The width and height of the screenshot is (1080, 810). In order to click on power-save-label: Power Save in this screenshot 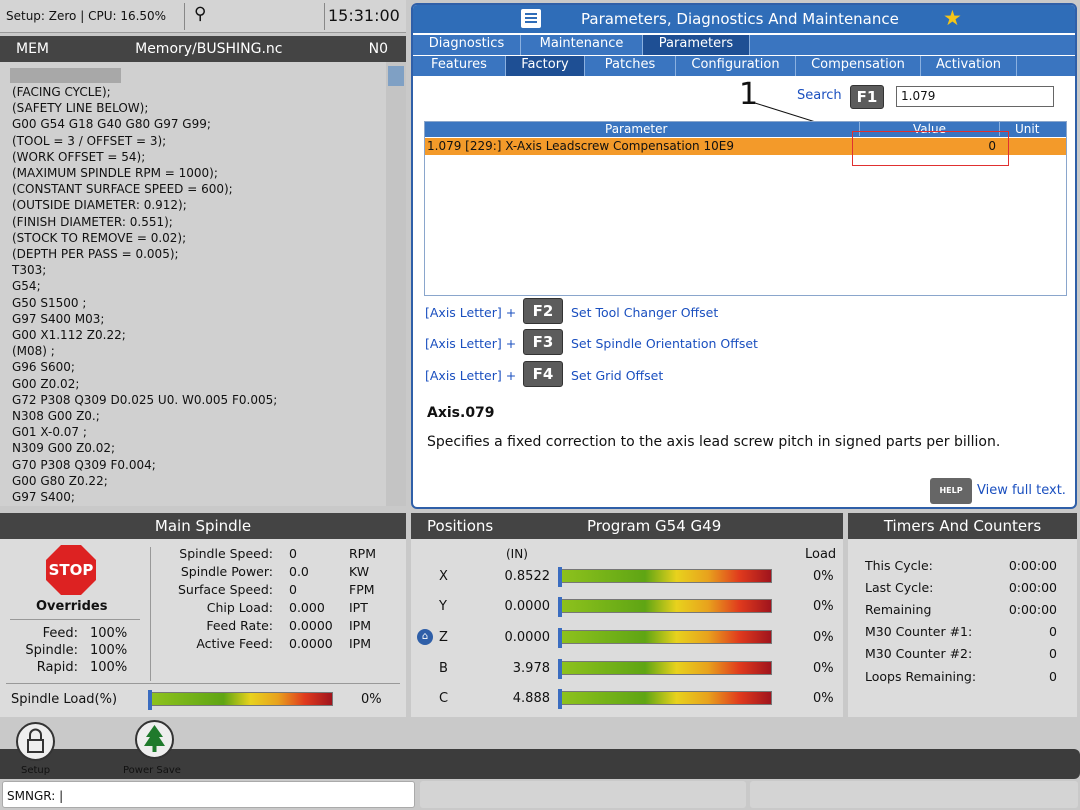, I will do `click(152, 770)`.